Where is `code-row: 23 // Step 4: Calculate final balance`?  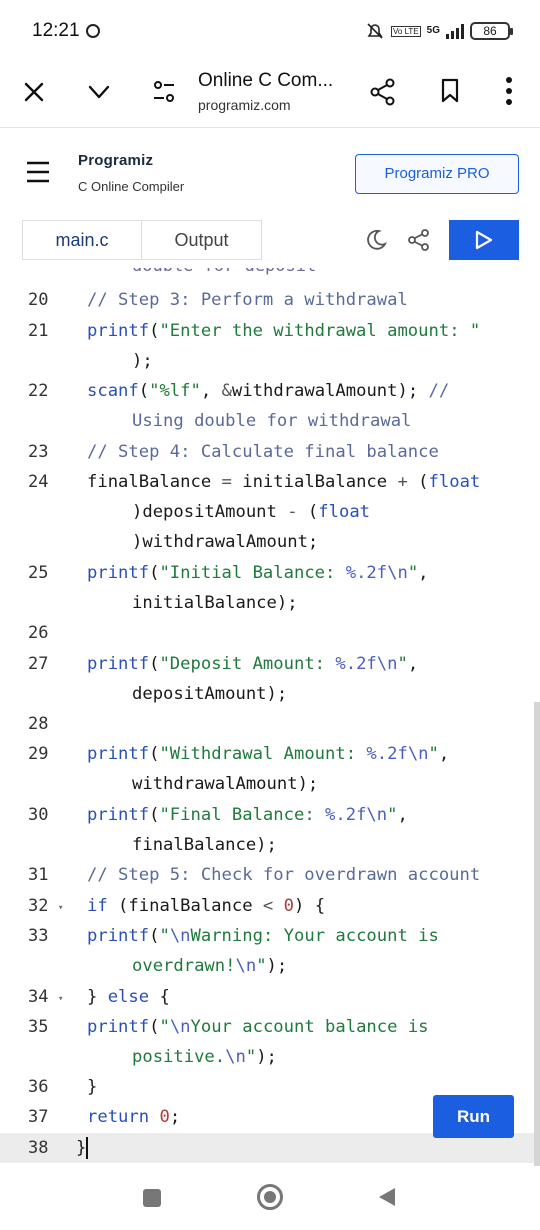
code-row: 23 // Step 4: Calculate final balance is located at coordinates (270, 452).